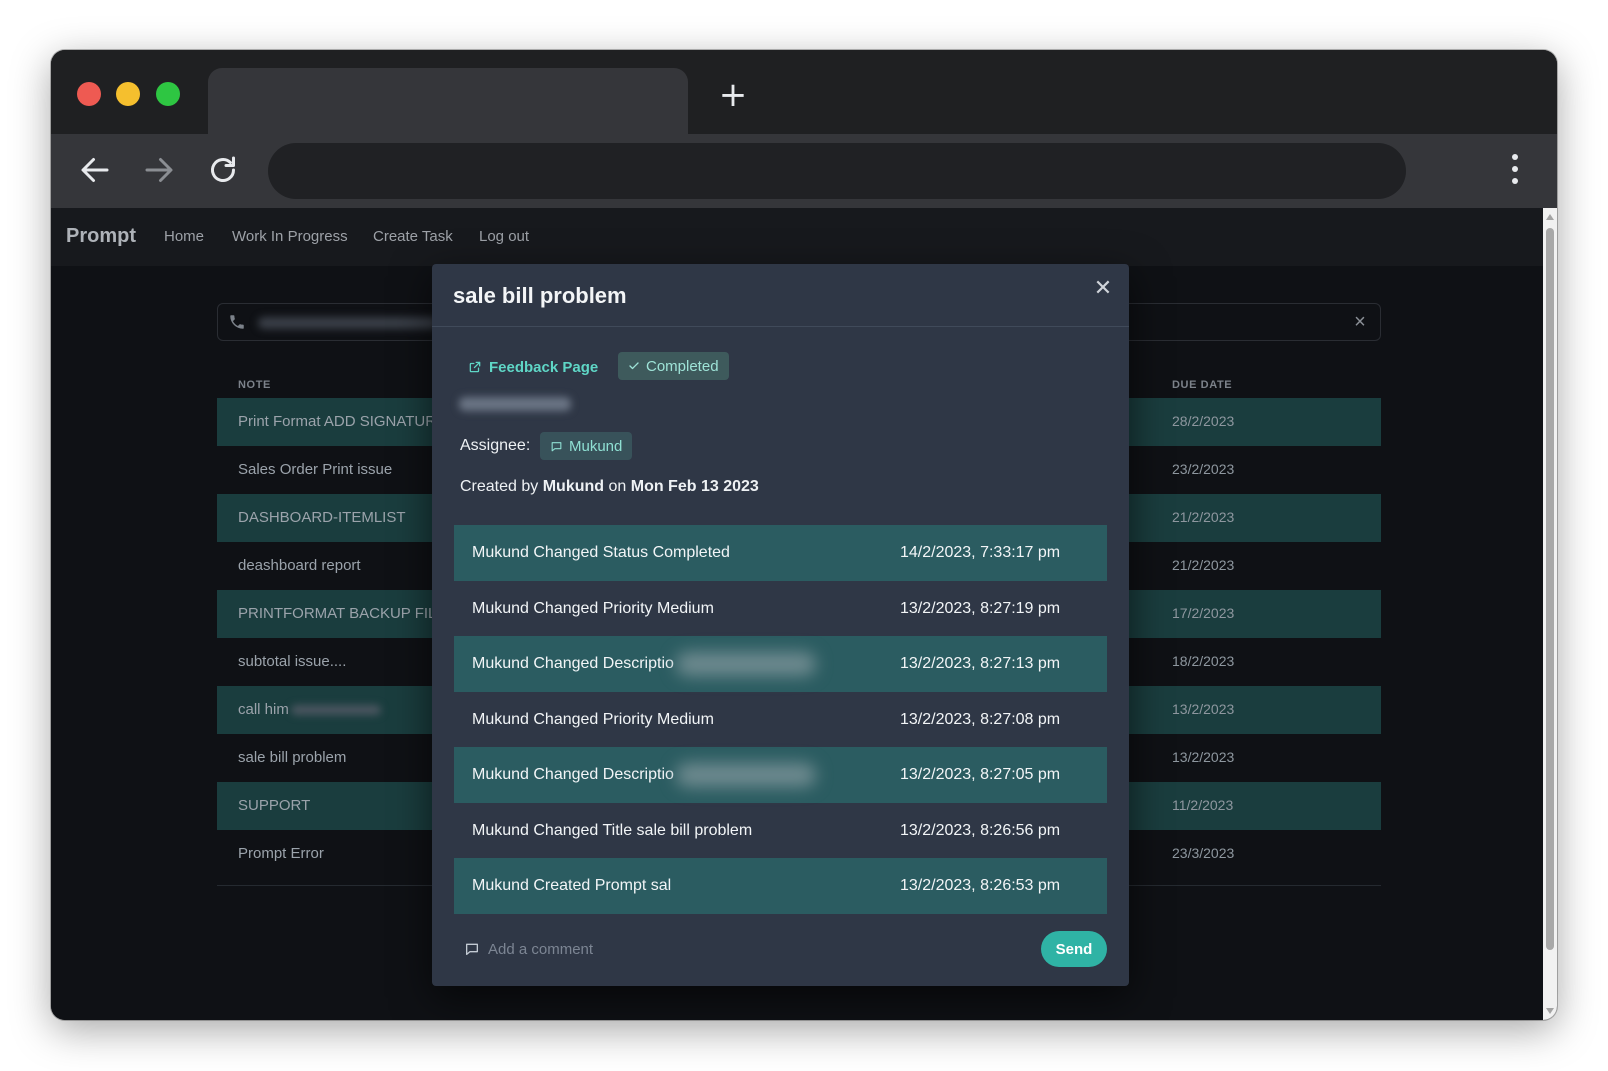  I want to click on activity-time: 13/2/2023, 8:26:56 pm, so click(980, 830).